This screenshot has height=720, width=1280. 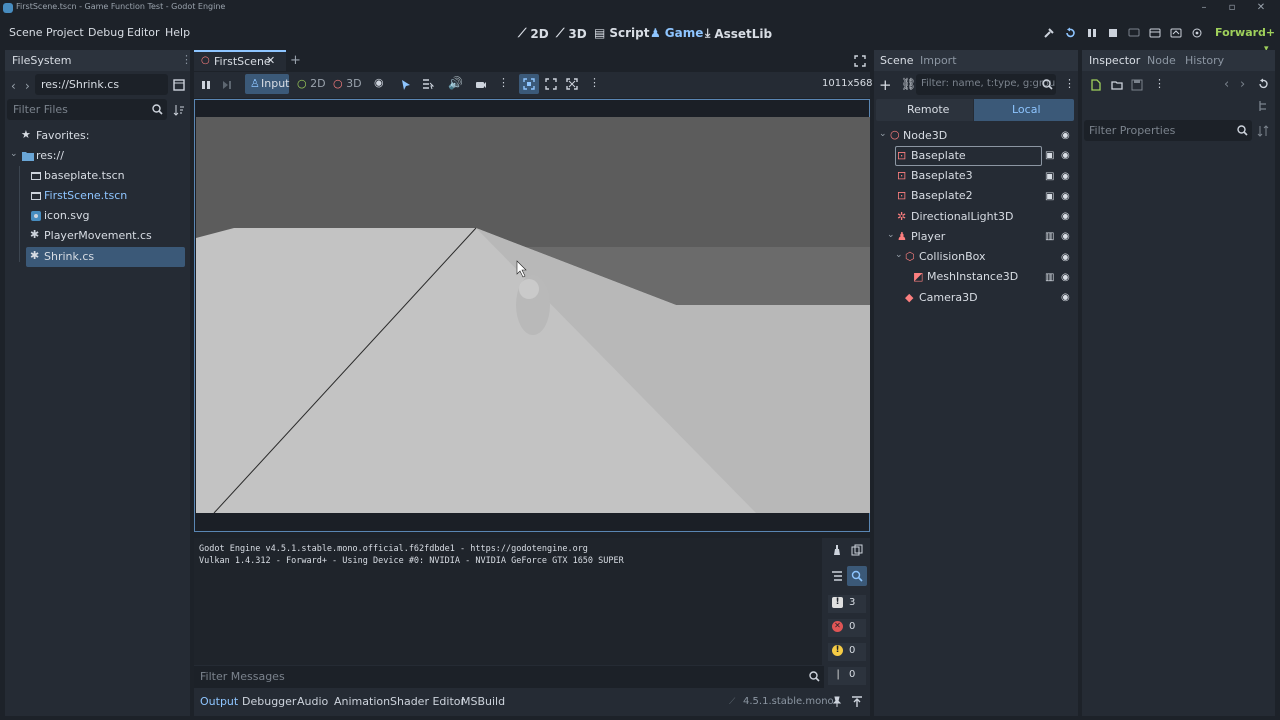 What do you see at coordinates (406, 85) in the screenshot?
I see `select-arrow-icon` at bounding box center [406, 85].